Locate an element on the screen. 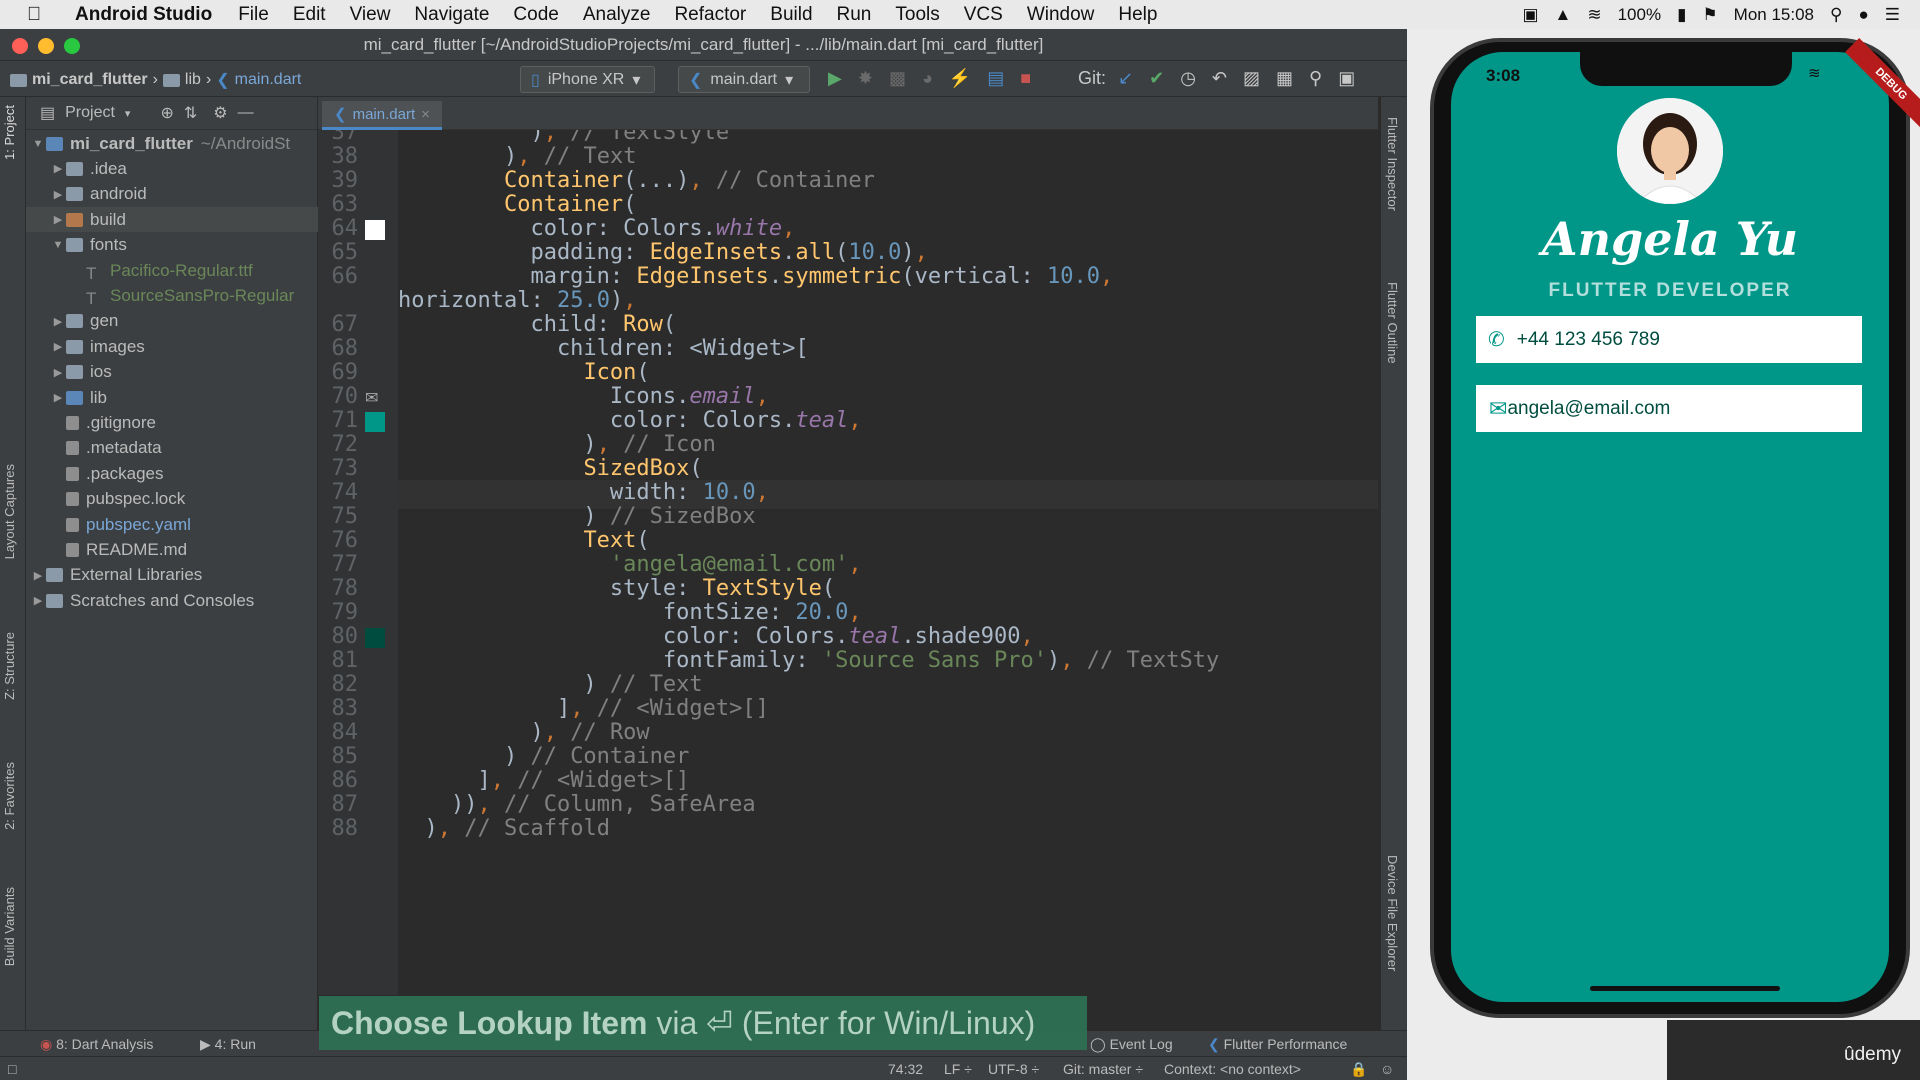 This screenshot has width=1920, height=1080. menu-file: File is located at coordinates (253, 15).